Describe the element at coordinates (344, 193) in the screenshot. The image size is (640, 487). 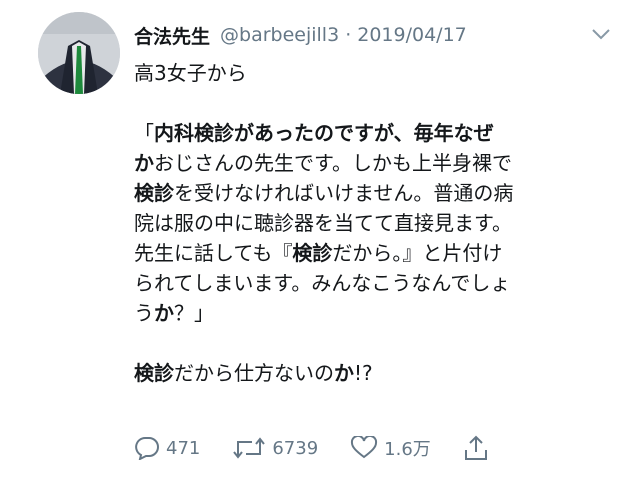
I see `tweet-paragraph-segment: を受けなければいけません。普通の病` at that location.